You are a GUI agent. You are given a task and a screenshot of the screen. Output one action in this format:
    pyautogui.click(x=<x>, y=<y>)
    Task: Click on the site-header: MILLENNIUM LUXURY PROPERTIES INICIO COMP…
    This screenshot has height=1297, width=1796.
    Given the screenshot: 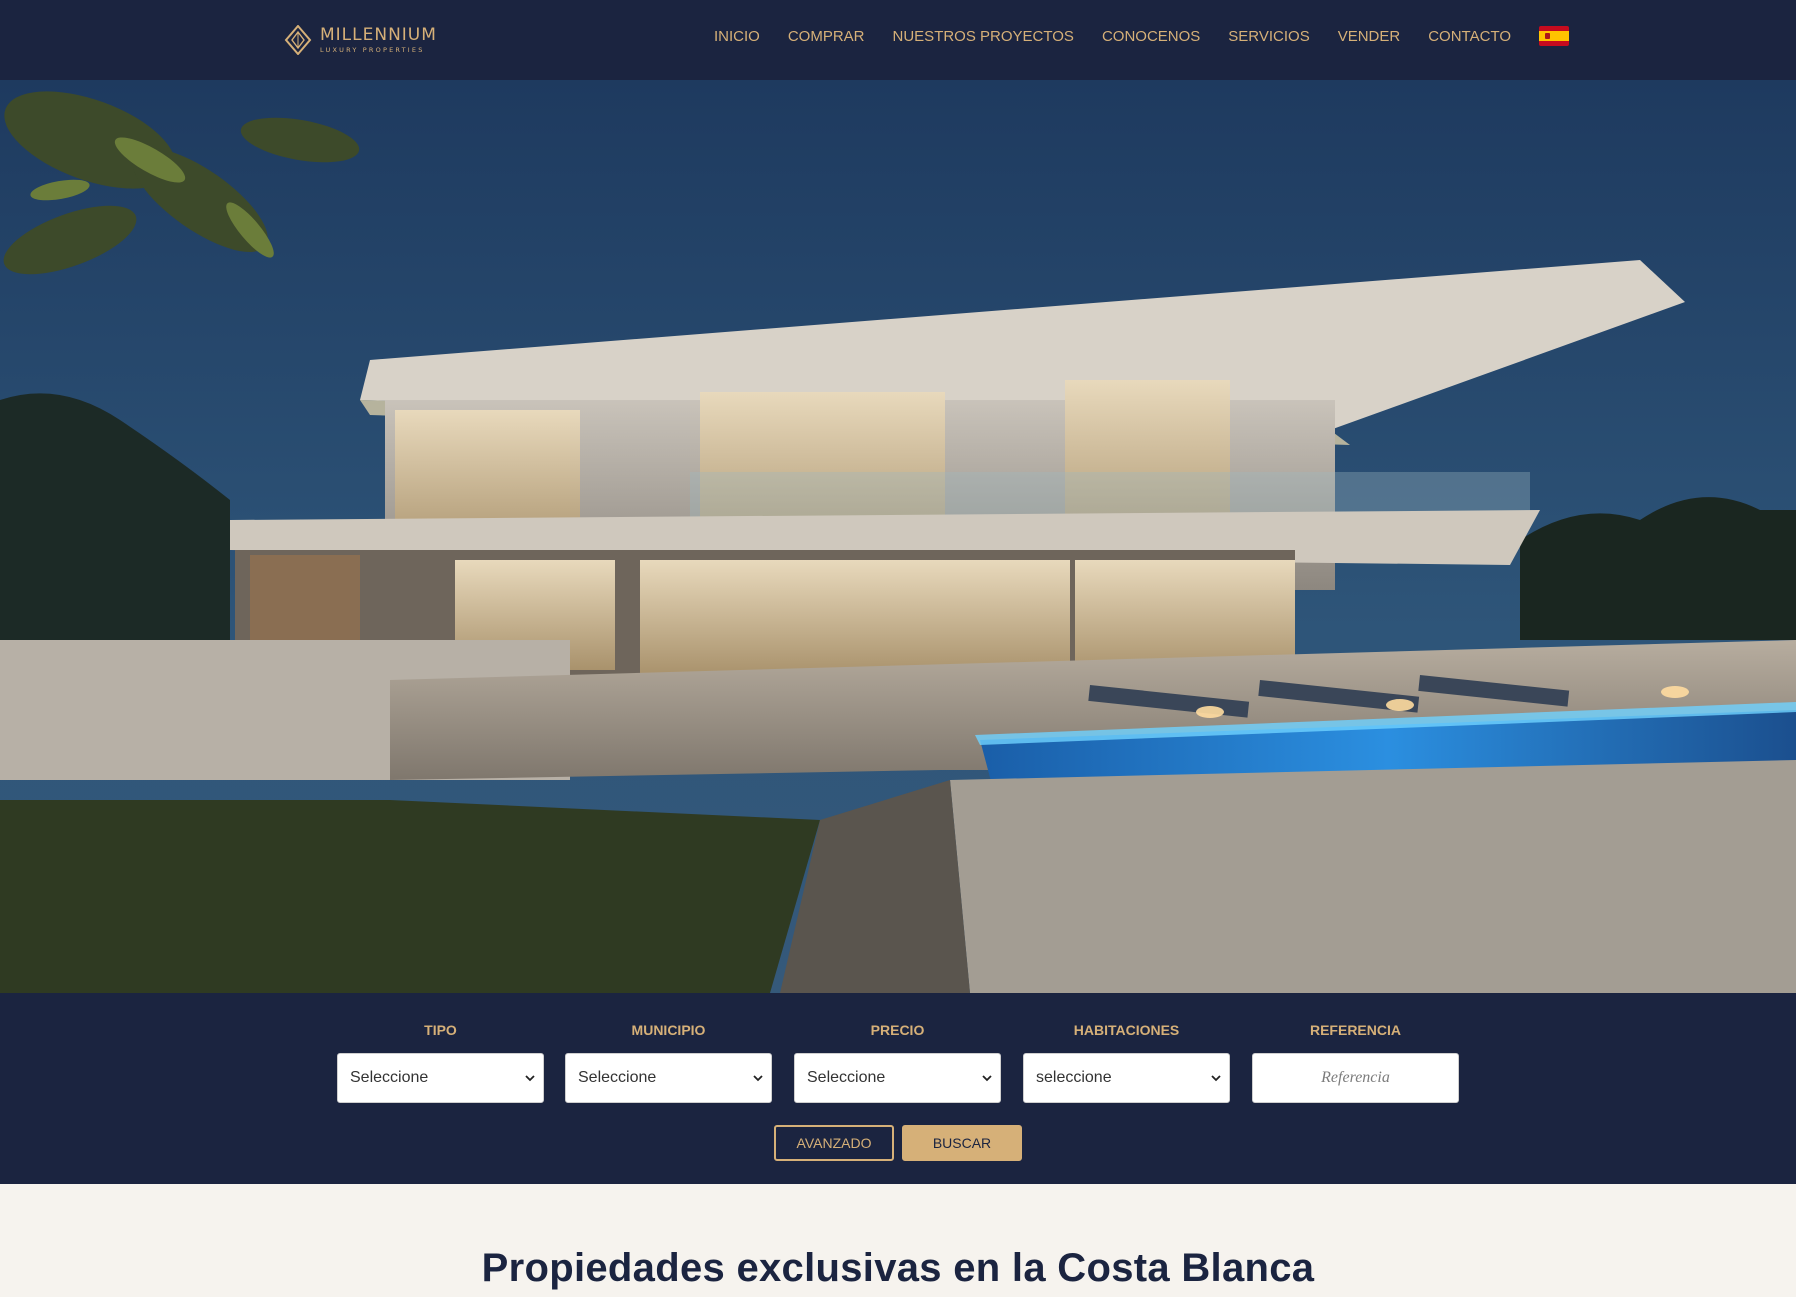 What is the action you would take?
    pyautogui.click(x=898, y=40)
    